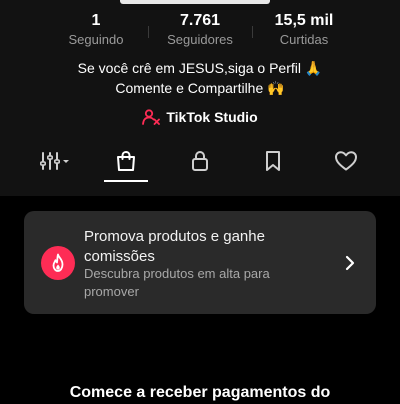 The image size is (400, 404). What do you see at coordinates (126, 181) in the screenshot?
I see `active-tab-indicator` at bounding box center [126, 181].